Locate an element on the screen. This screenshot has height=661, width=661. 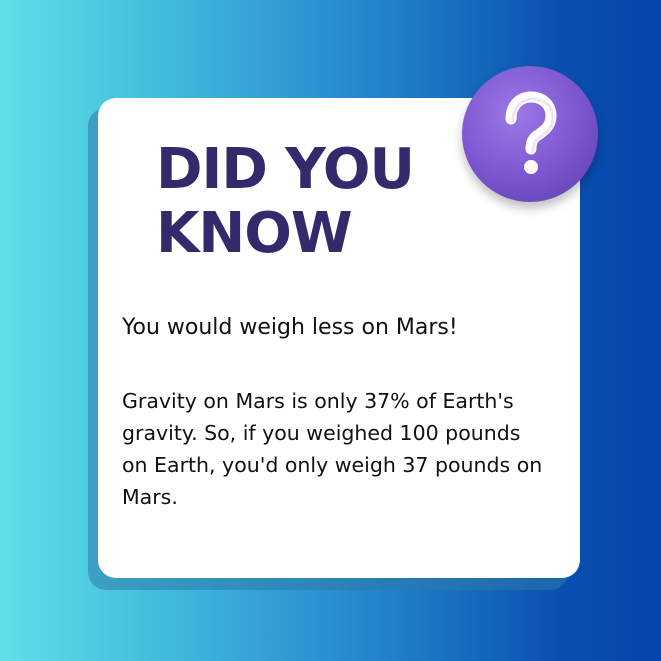
headline-line-2: KNOW is located at coordinates (254, 233).